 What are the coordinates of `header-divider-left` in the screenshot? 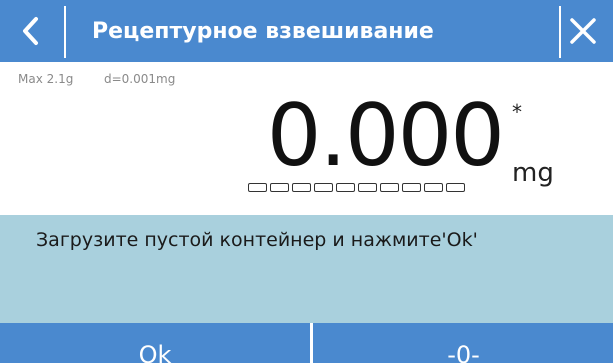 It's located at (65, 32).